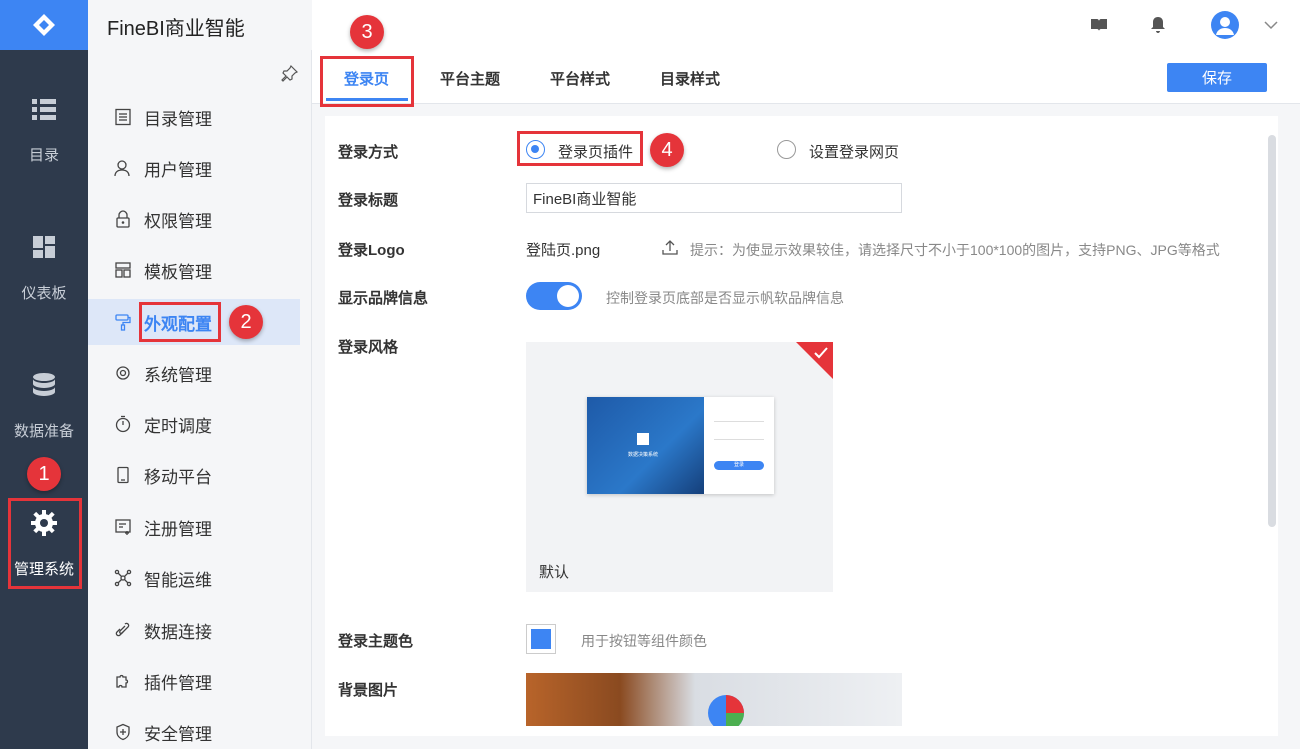 The width and height of the screenshot is (1300, 749). Describe the element at coordinates (44, 406) in the screenshot. I see `rail-item-data-prep: 数据准备` at that location.